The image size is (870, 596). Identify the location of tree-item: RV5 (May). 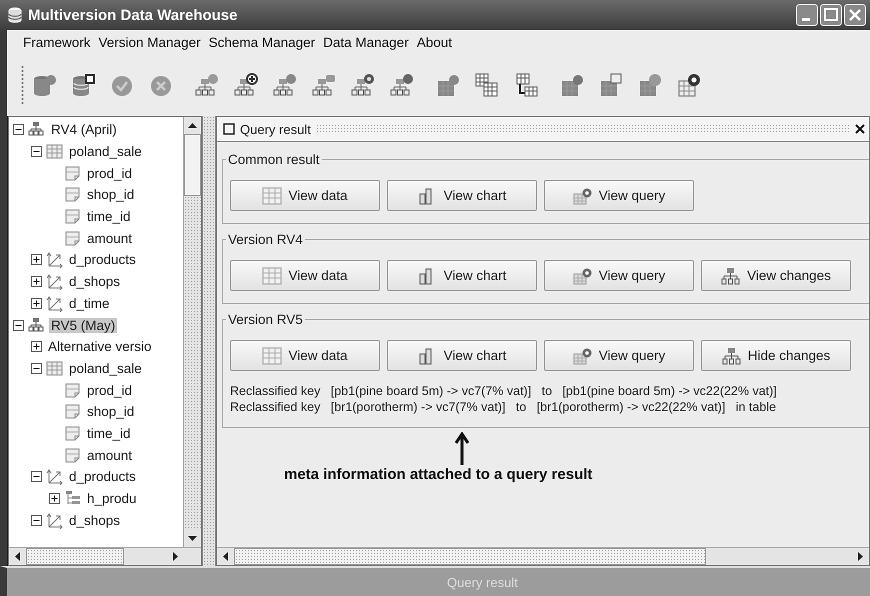
(83, 325).